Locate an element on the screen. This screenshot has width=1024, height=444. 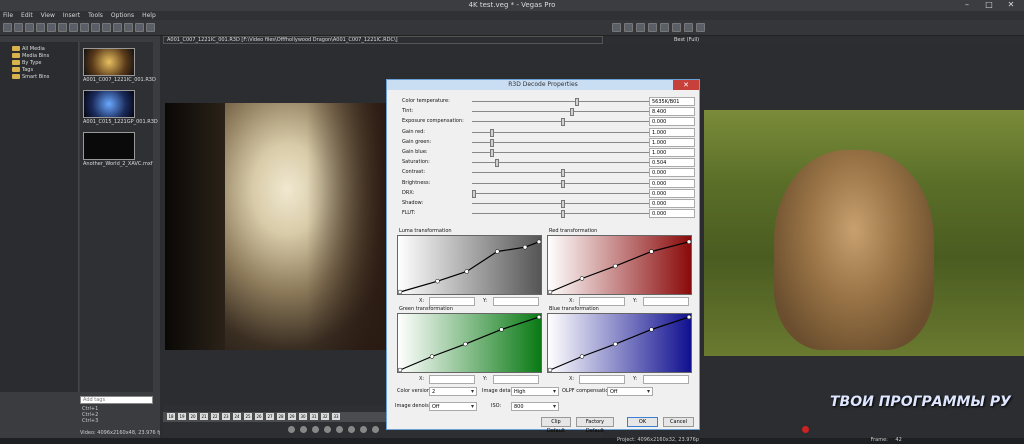
timeline-marker: 18 is located at coordinates (171, 416).